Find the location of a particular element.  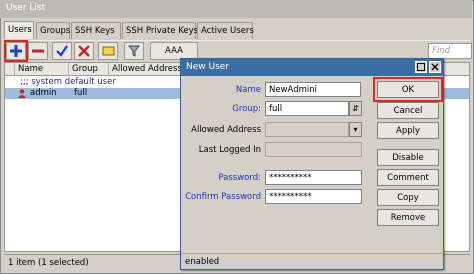

row-name: admin is located at coordinates (43, 93).